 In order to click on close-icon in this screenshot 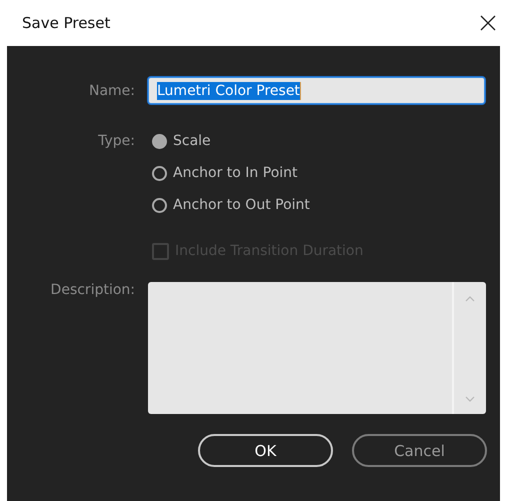, I will do `click(488, 23)`.